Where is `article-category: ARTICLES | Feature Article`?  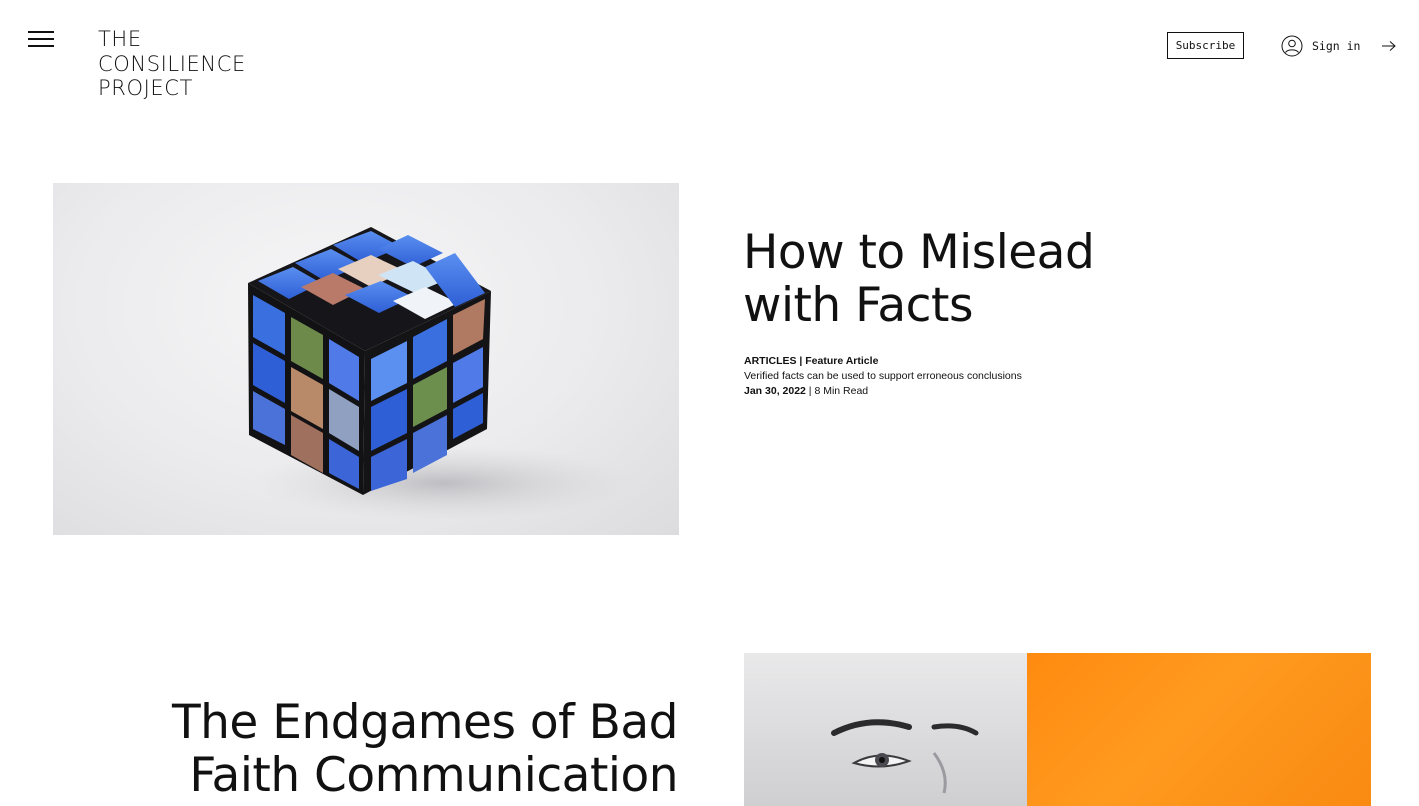 article-category: ARTICLES | Feature Article is located at coordinates (883, 361).